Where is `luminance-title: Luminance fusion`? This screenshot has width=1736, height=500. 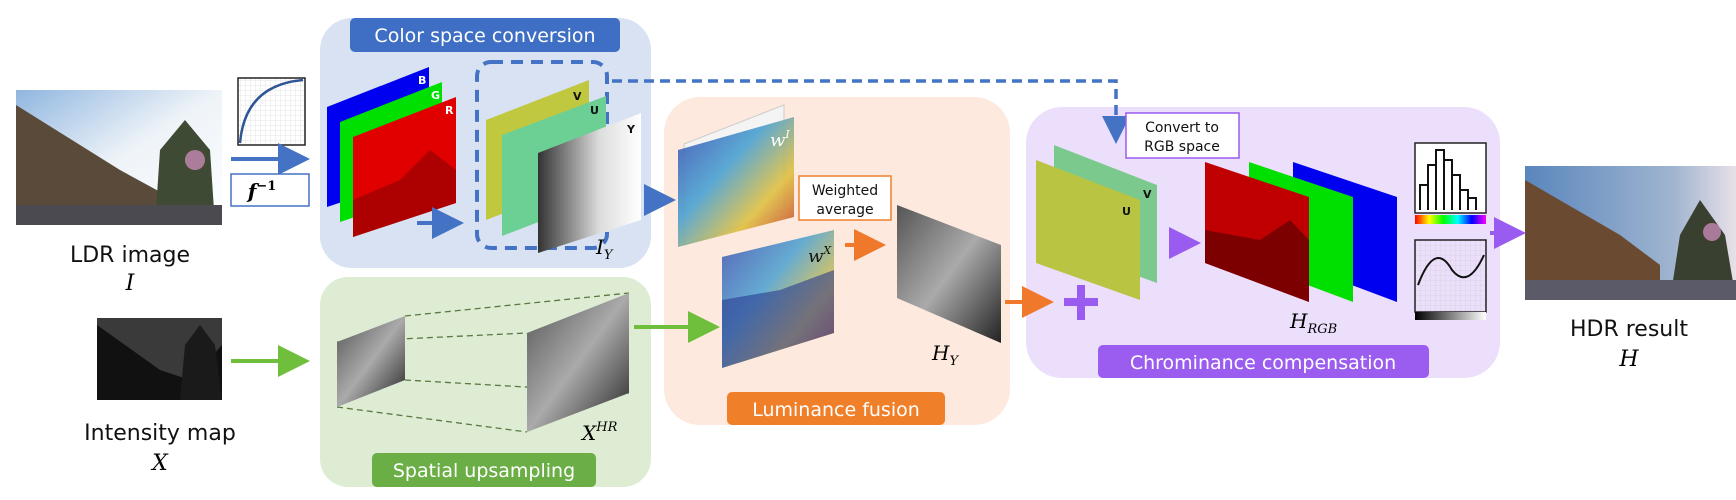
luminance-title: Luminance fusion is located at coordinates (836, 410).